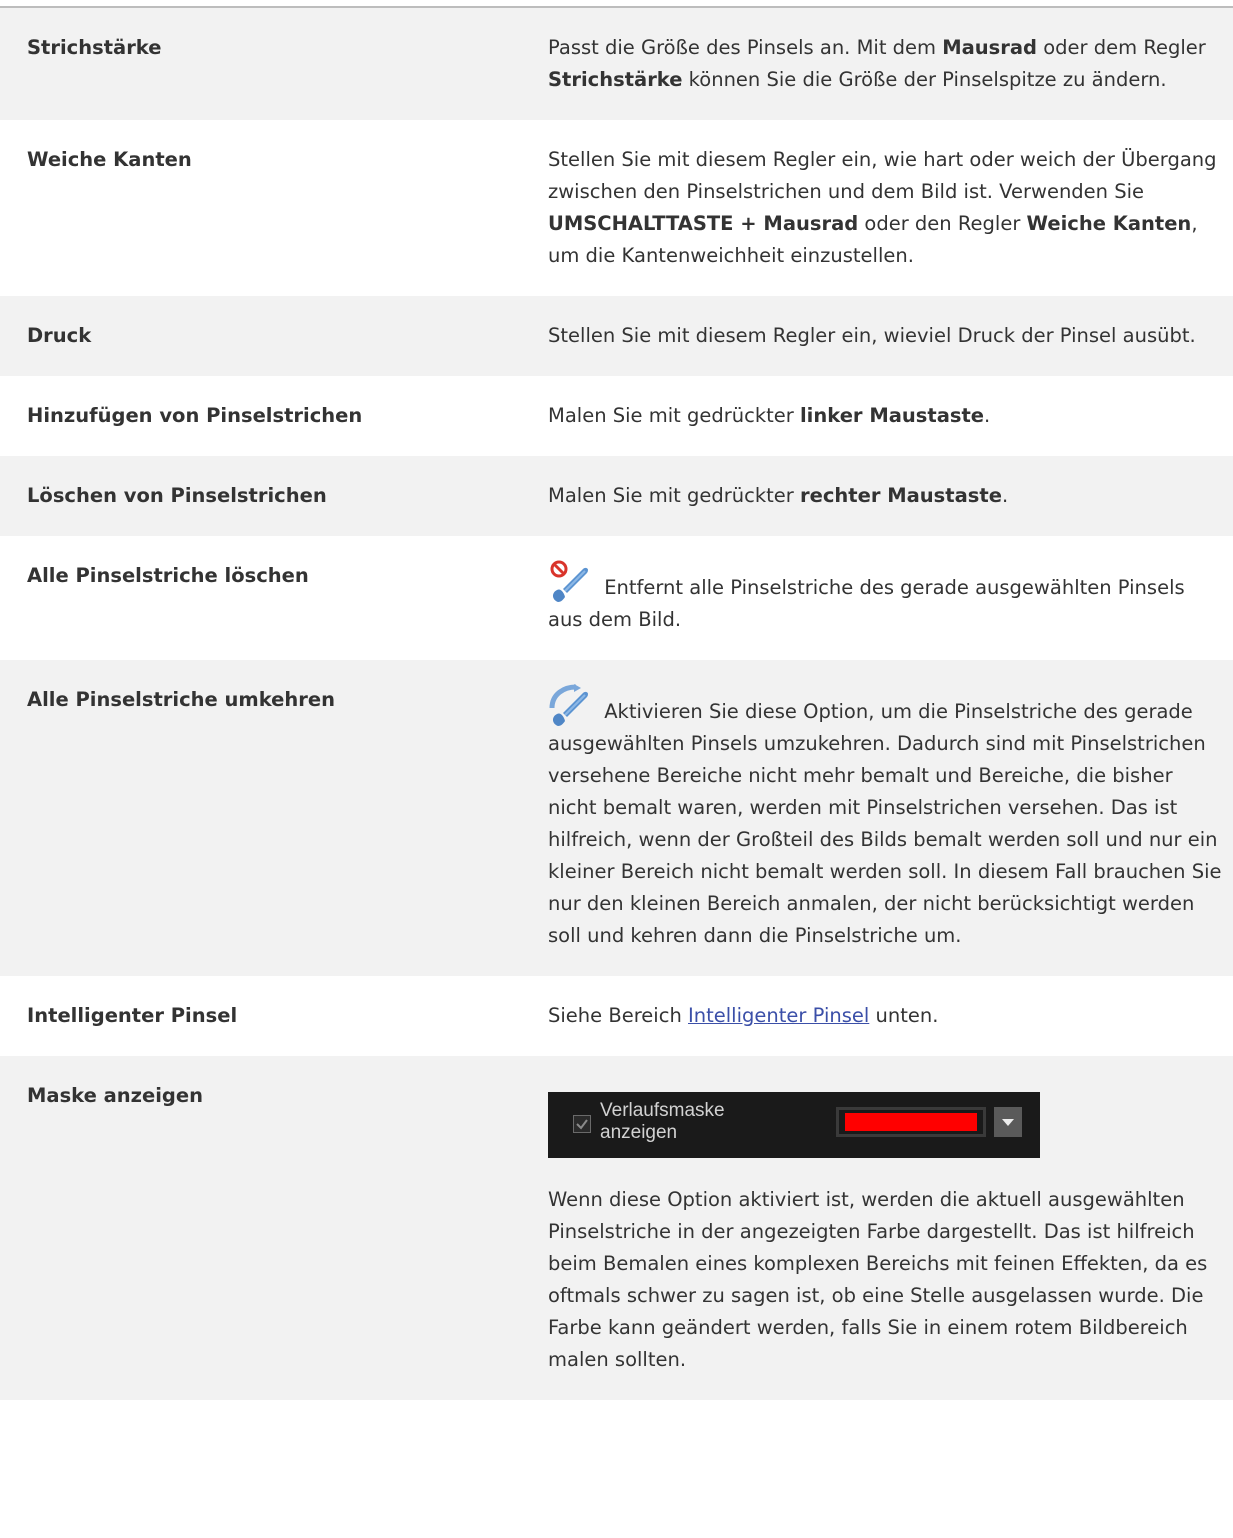  Describe the element at coordinates (990, 47) in the screenshot. I see `keyword: Mausrad` at that location.